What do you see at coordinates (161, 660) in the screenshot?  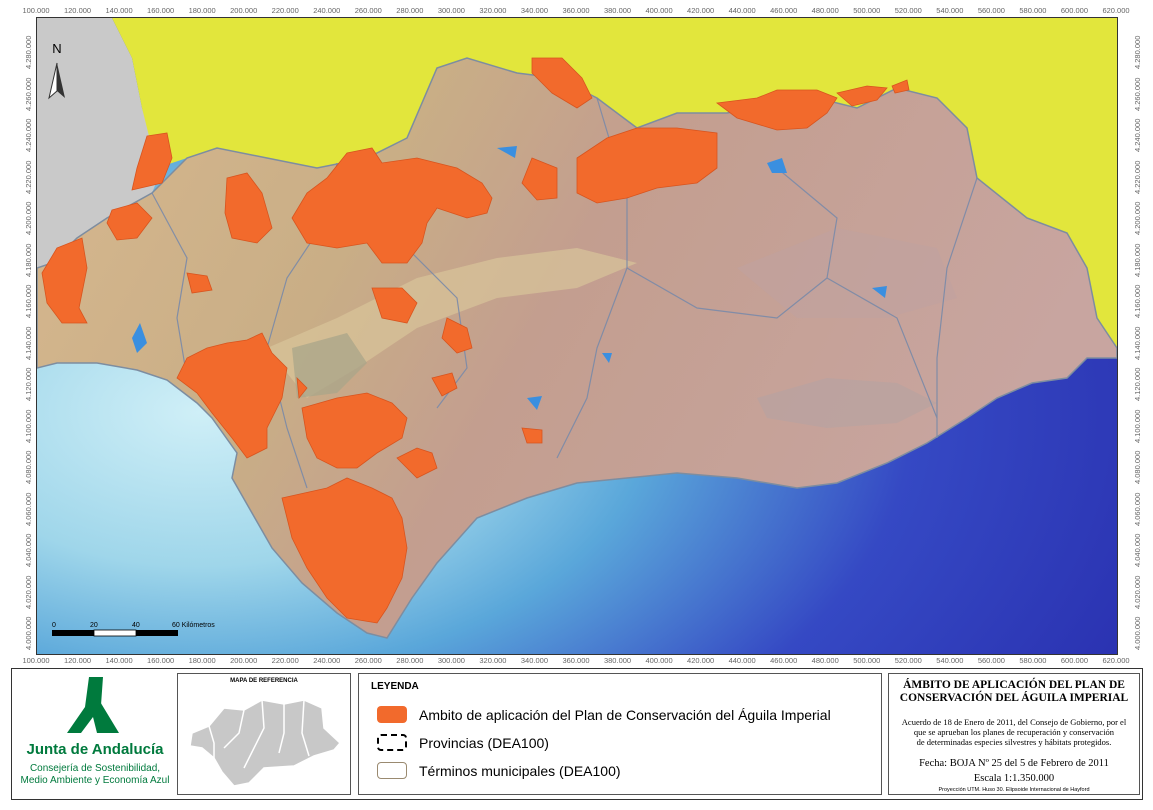 I see `x-tick-label: 160.000` at bounding box center [161, 660].